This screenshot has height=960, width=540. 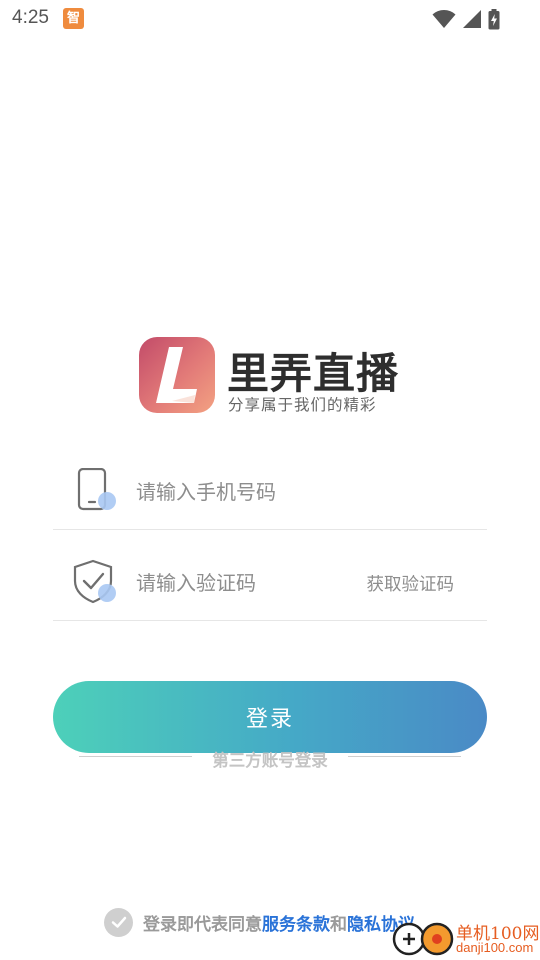 I want to click on agree-checkbox, so click(x=118, y=922).